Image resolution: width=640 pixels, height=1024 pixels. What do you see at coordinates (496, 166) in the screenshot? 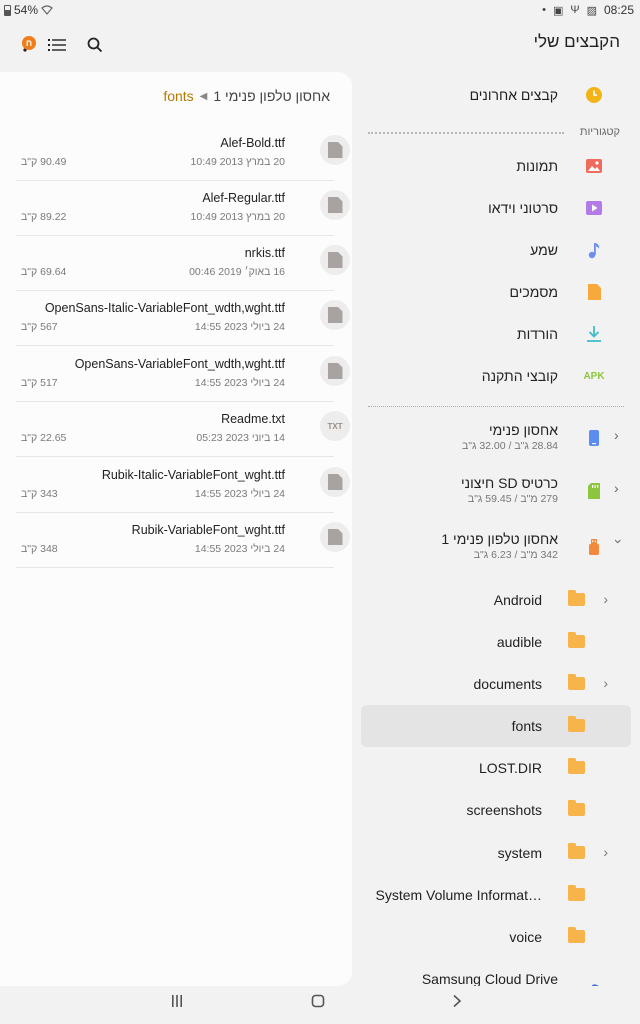
I see `nav-item-images: תמונות` at bounding box center [496, 166].